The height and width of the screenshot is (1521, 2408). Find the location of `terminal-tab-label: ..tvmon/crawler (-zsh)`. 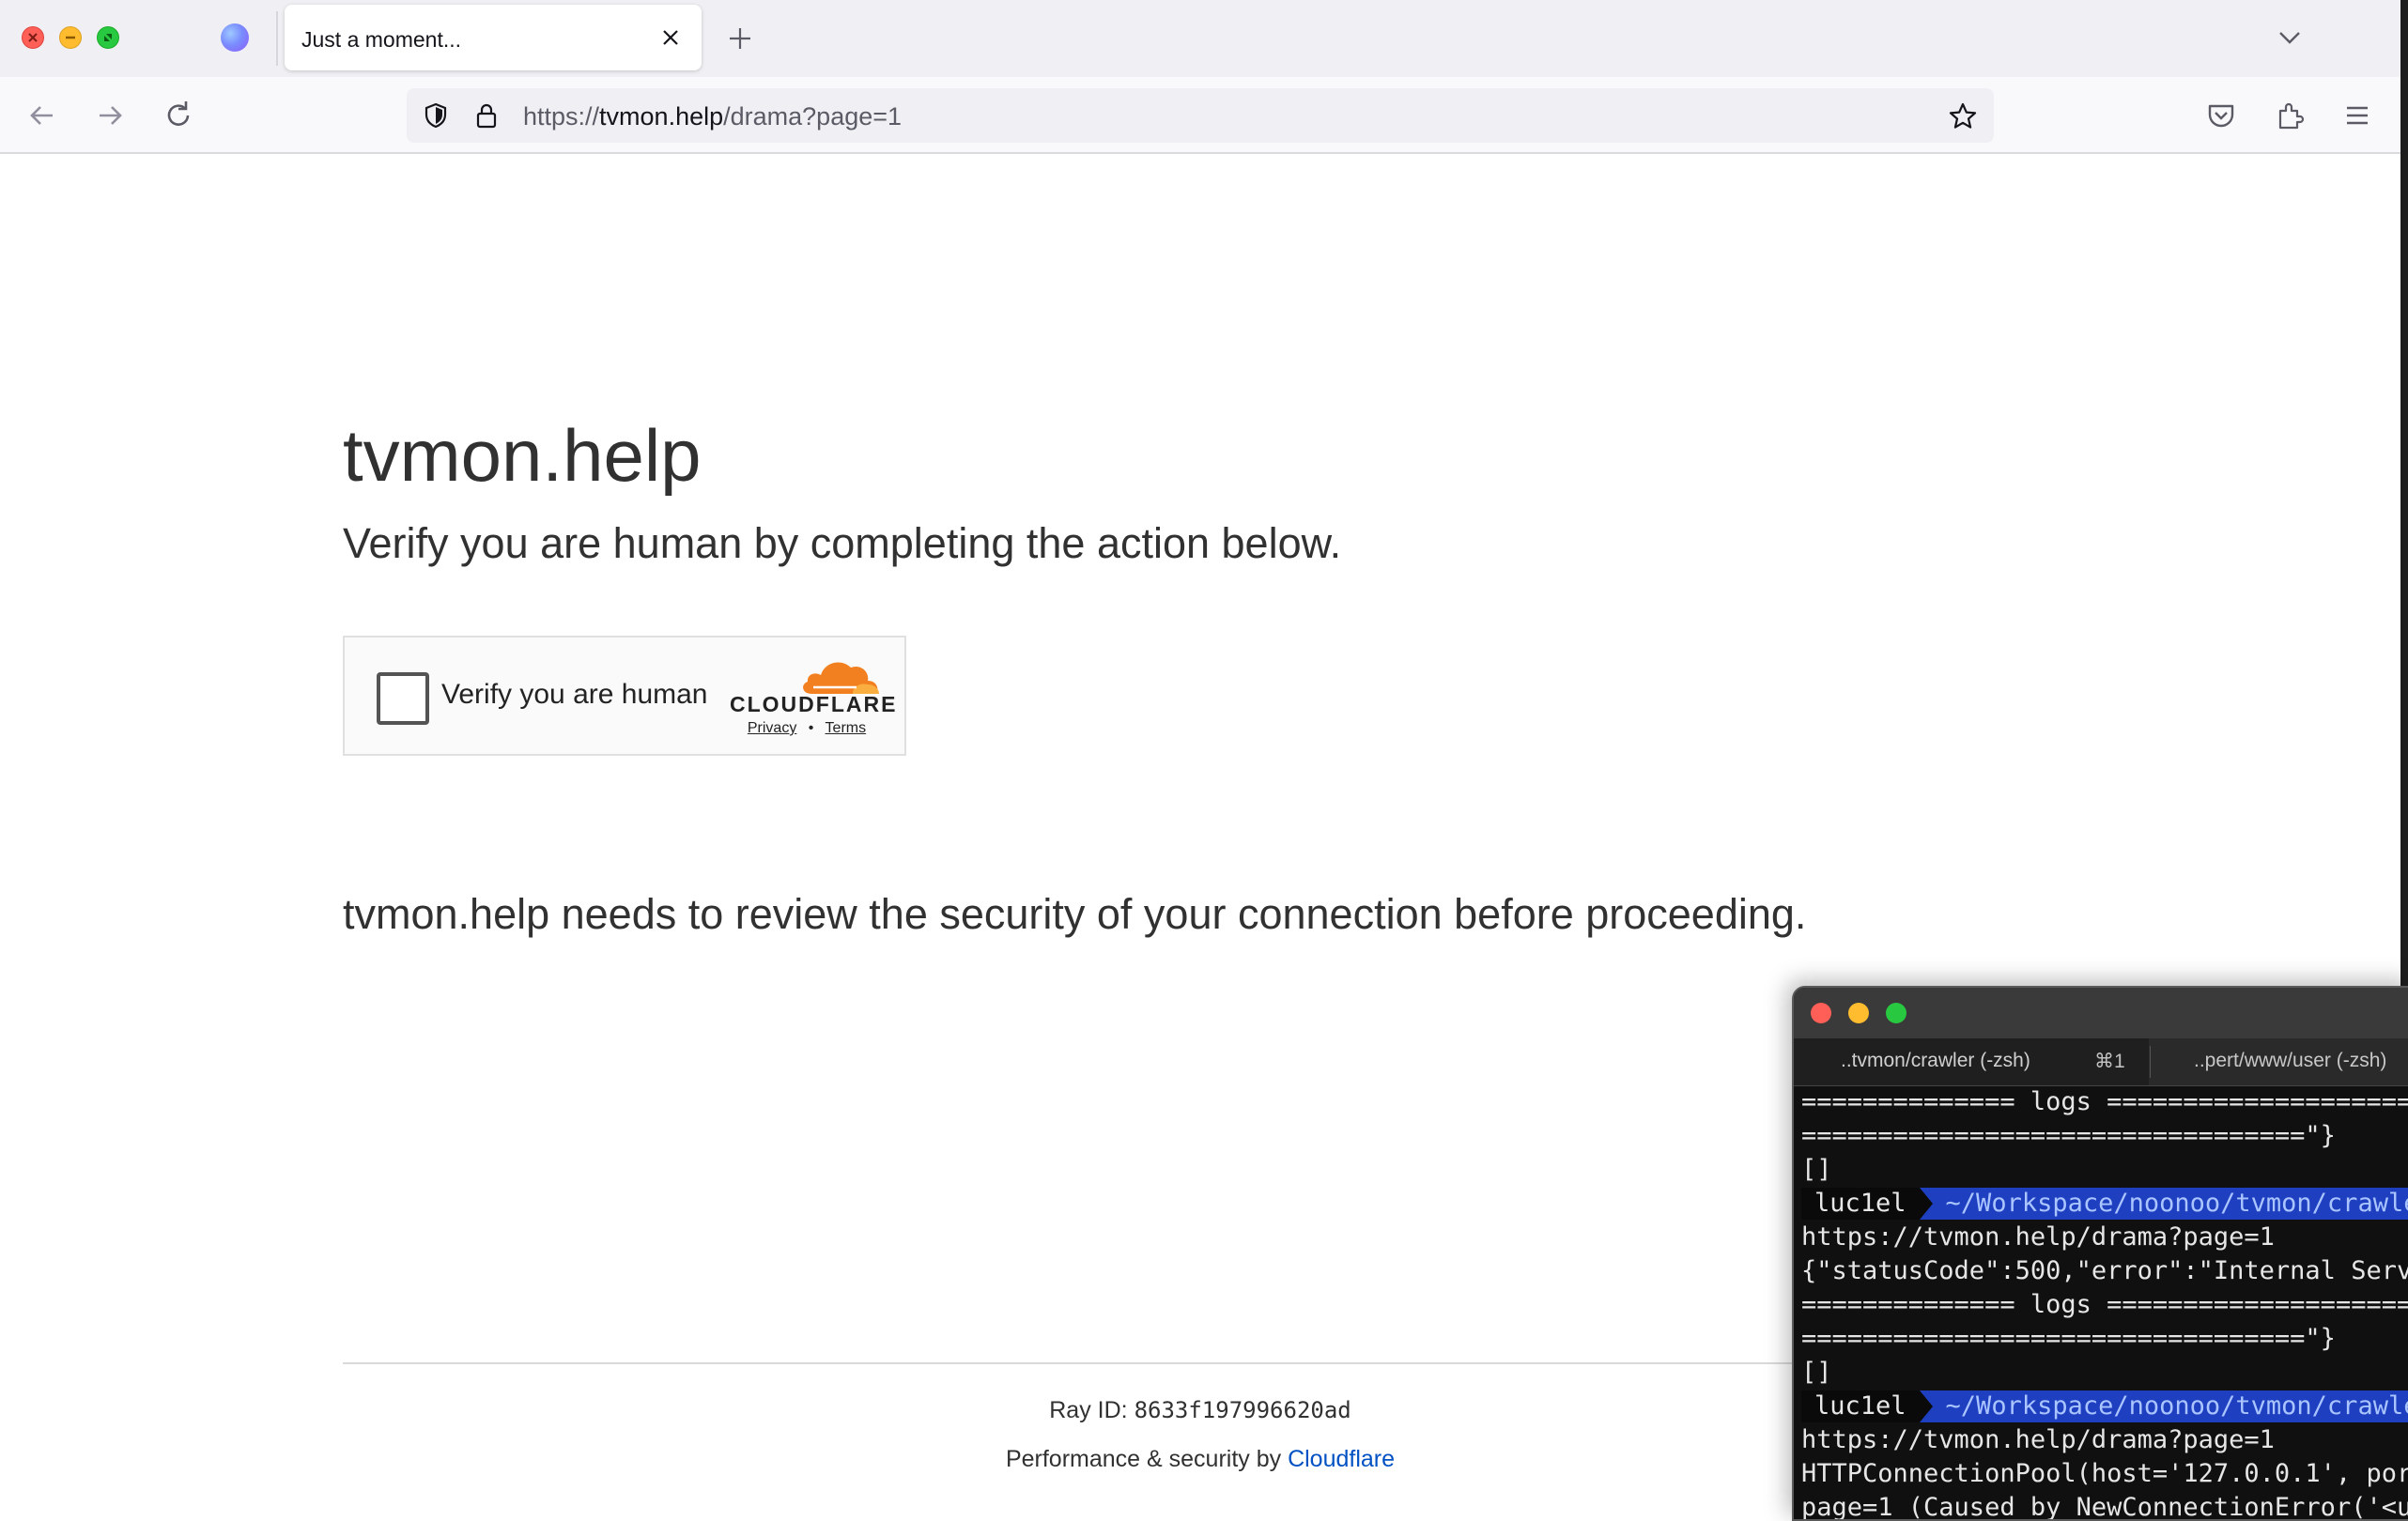

terminal-tab-label: ..tvmon/crawler (-zsh) is located at coordinates (1935, 1061).